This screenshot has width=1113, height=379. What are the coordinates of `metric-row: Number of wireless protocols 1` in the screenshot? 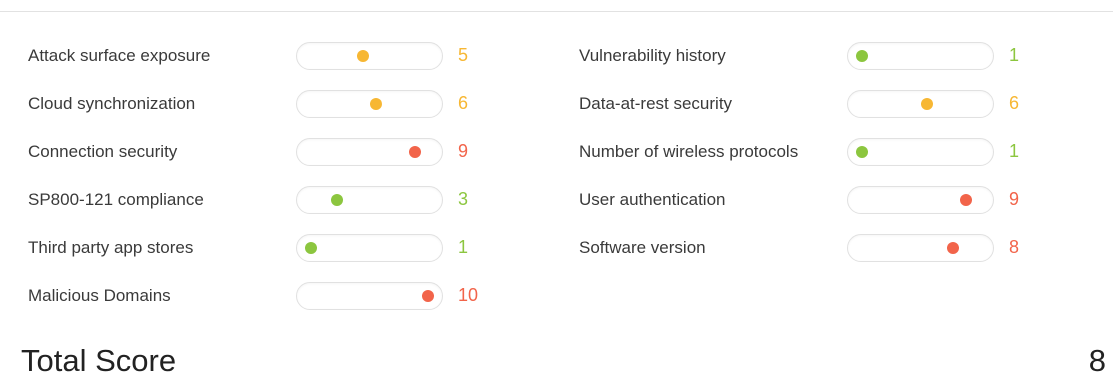 It's located at (819, 152).